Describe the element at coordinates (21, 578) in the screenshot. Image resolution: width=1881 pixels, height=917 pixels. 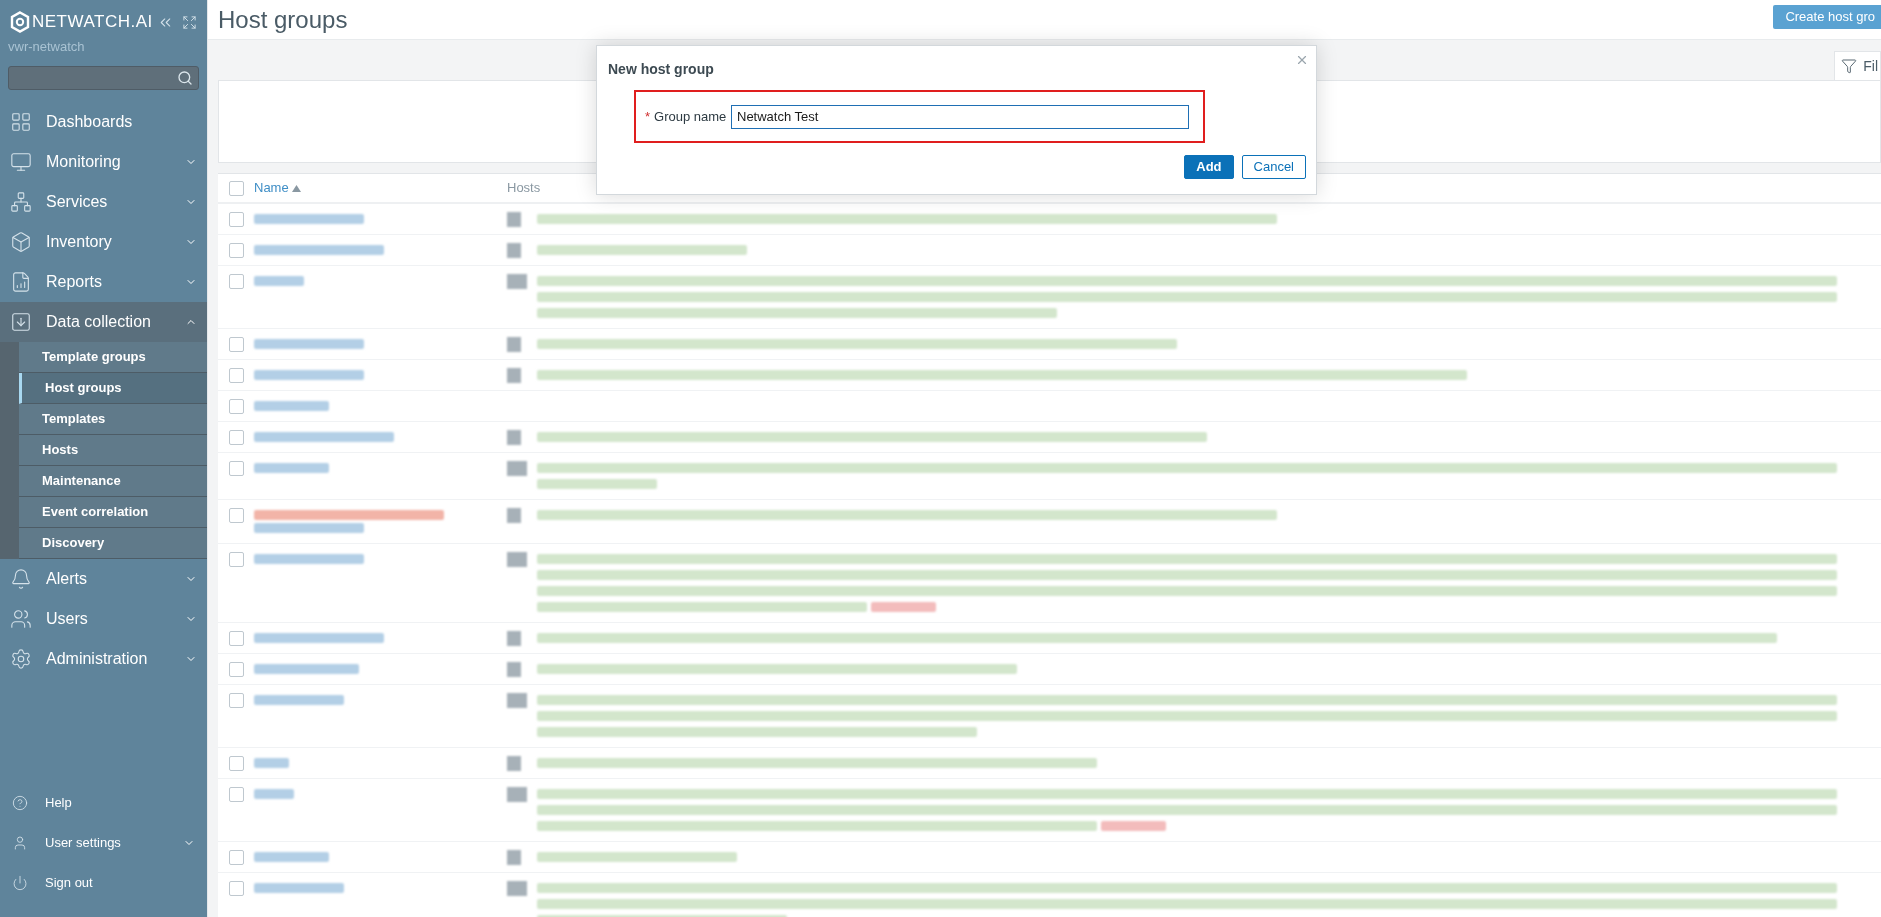
I see `bell-icon` at that location.